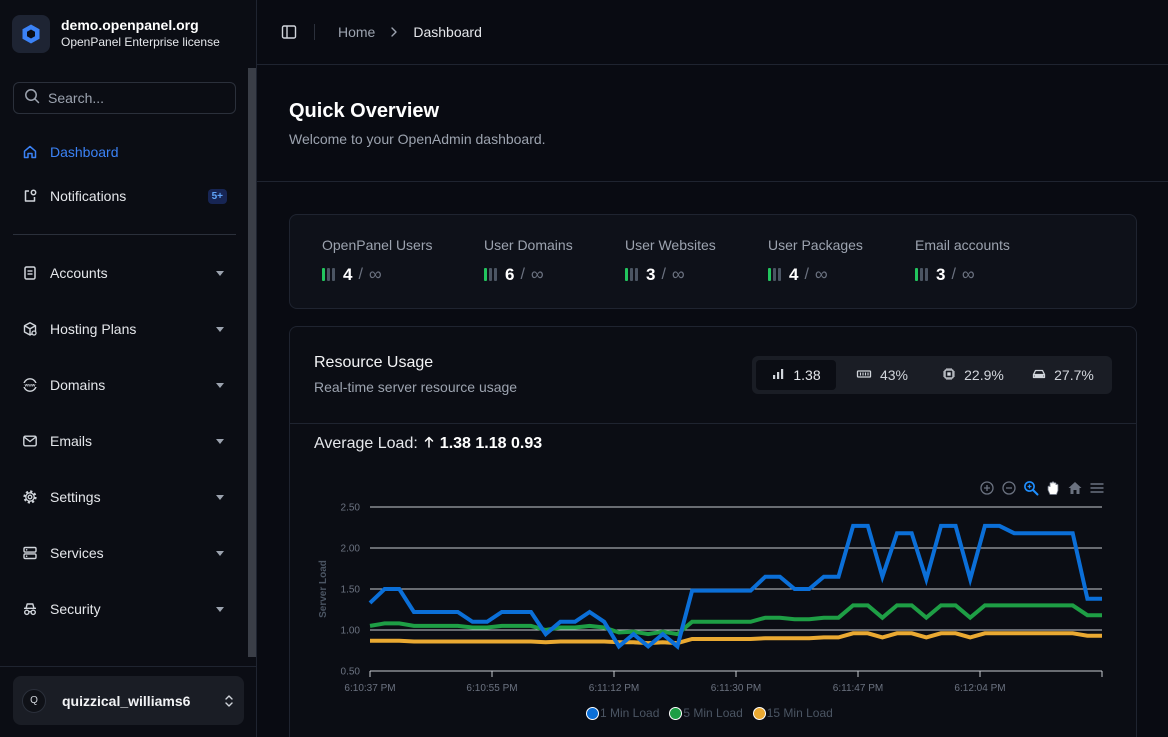 The height and width of the screenshot is (737, 1168). I want to click on legend-item-15min: 15 Min Load, so click(792, 713).